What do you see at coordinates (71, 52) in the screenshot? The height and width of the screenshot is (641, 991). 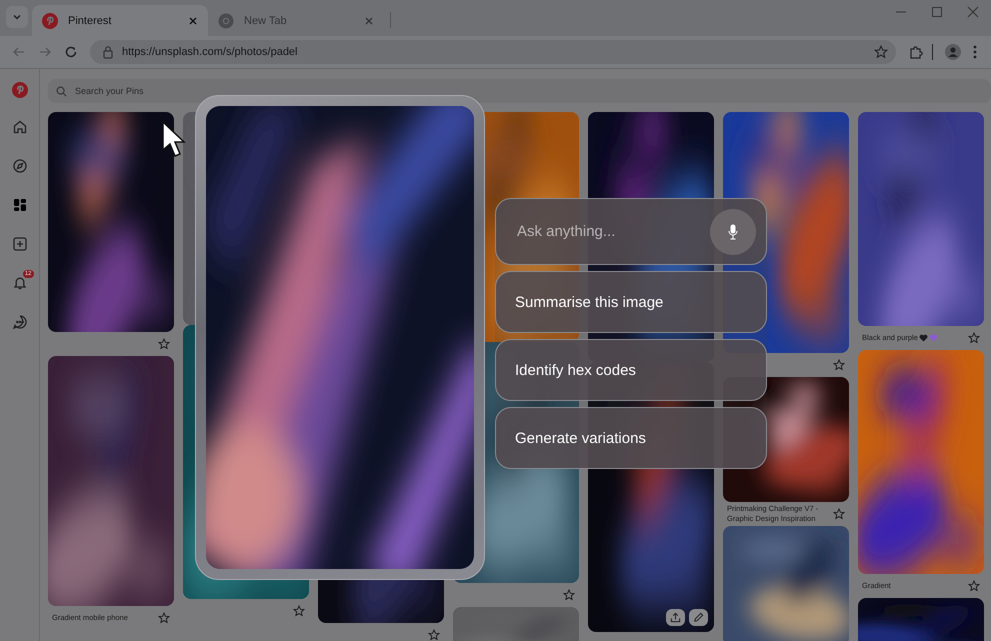 I see `reload-icon` at bounding box center [71, 52].